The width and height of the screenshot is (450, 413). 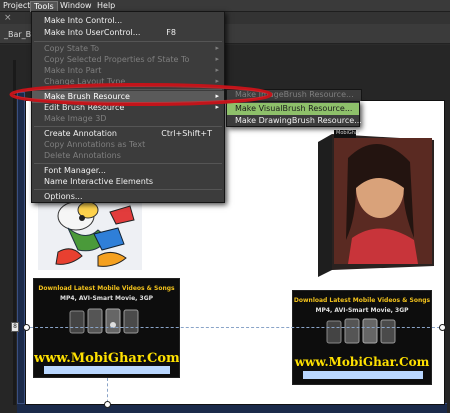 I want to click on cartoon-image, so click(x=90, y=234).